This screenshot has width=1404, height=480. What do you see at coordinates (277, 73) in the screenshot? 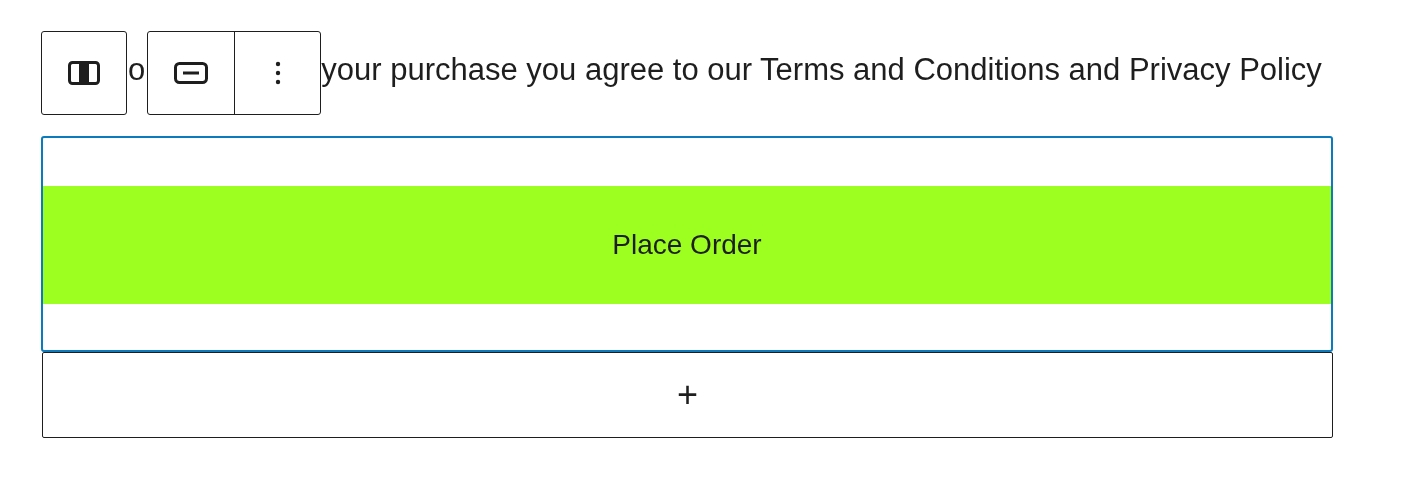
I see `more-icon` at bounding box center [277, 73].